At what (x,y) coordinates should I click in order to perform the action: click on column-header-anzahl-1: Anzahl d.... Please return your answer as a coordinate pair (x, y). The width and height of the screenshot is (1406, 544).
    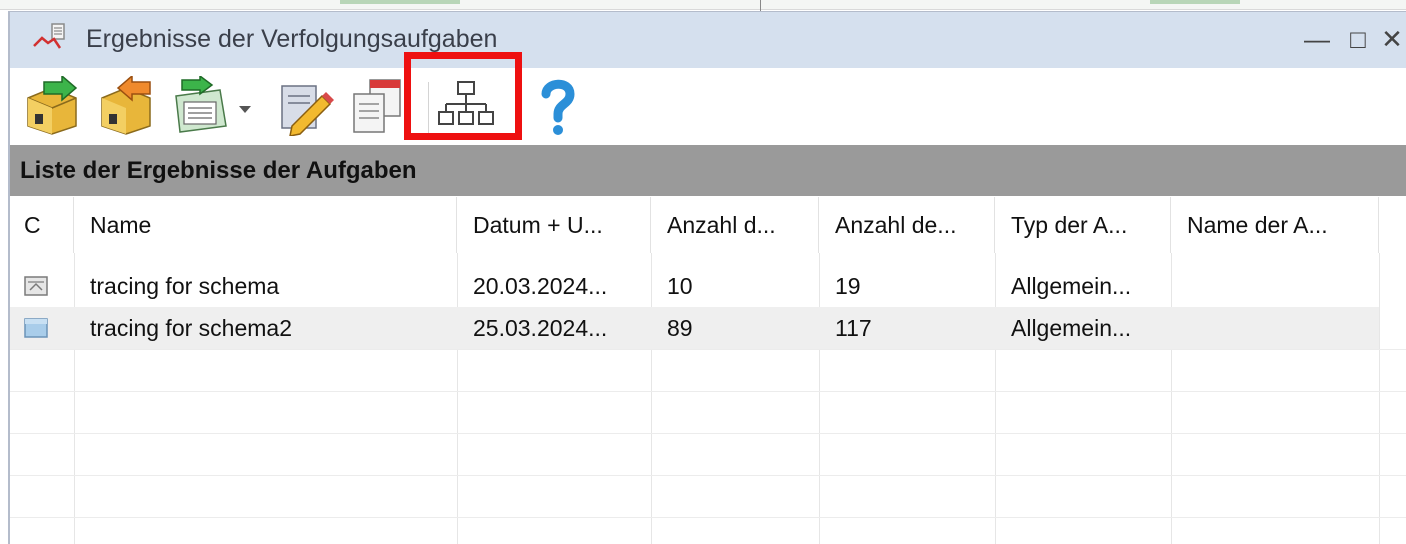
    Looking at the image, I should click on (735, 225).